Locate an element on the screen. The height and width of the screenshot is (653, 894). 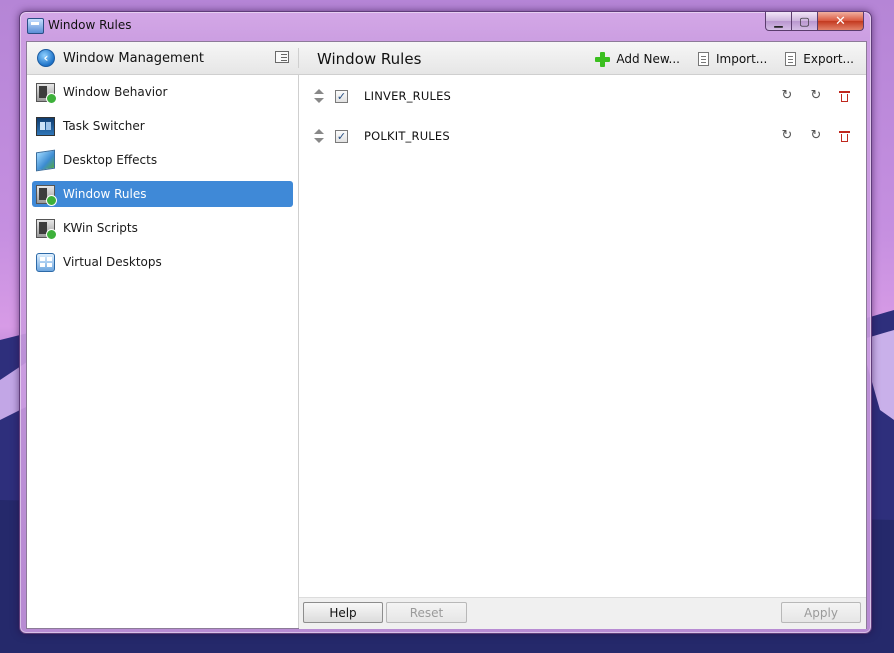
close-icon: ✕ is located at coordinates (840, 21).